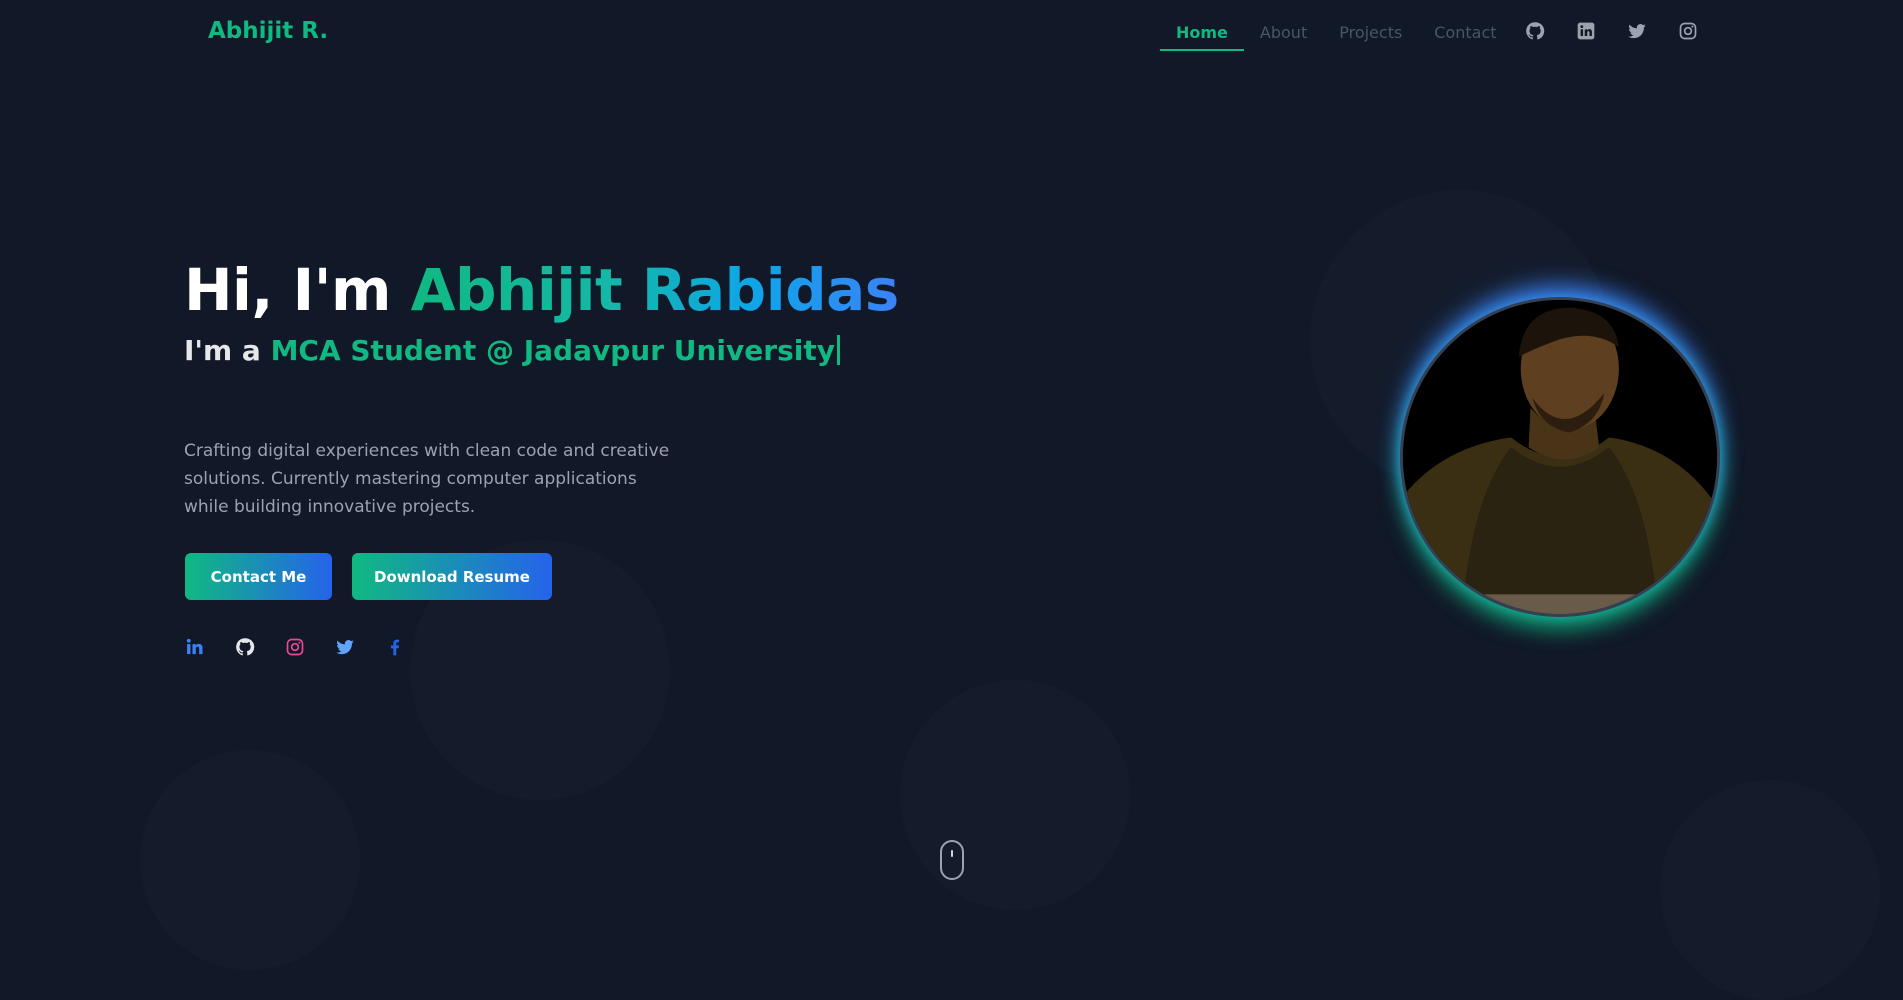 This screenshot has width=1903, height=1000. What do you see at coordinates (268, 31) in the screenshot?
I see `site-logo: Abhijit R.` at bounding box center [268, 31].